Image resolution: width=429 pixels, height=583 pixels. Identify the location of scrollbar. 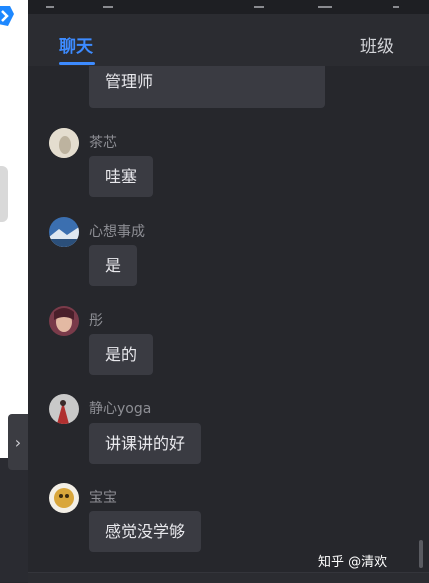
(421, 554).